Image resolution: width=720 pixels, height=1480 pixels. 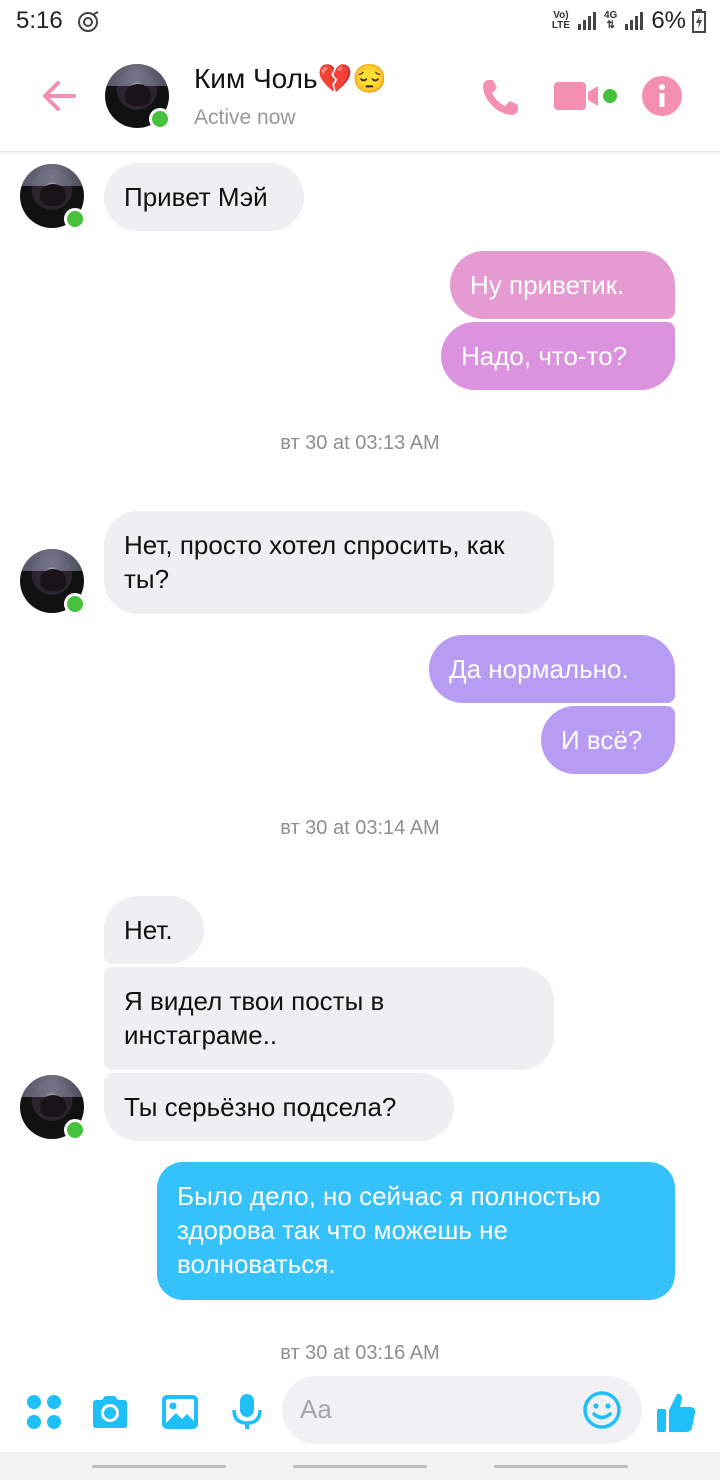 I want to click on volte-indicator: Vo) LTE, so click(x=561, y=21).